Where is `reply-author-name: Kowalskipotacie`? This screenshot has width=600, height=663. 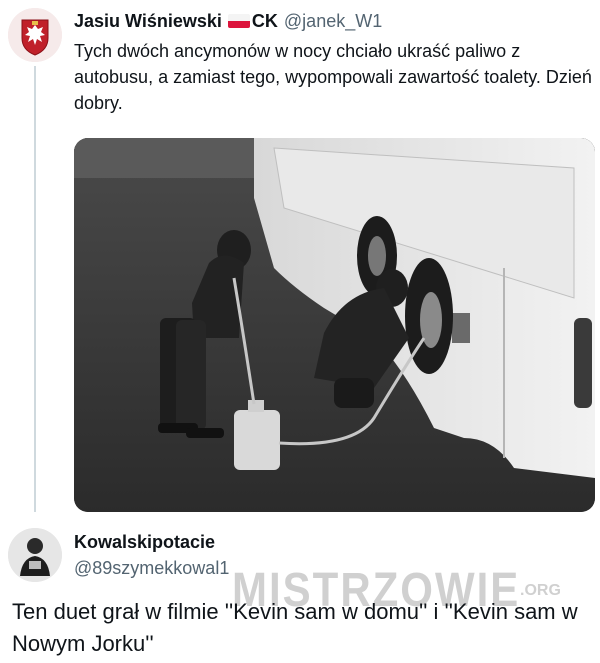 reply-author-name: Kowalskipotacie is located at coordinates (144, 542).